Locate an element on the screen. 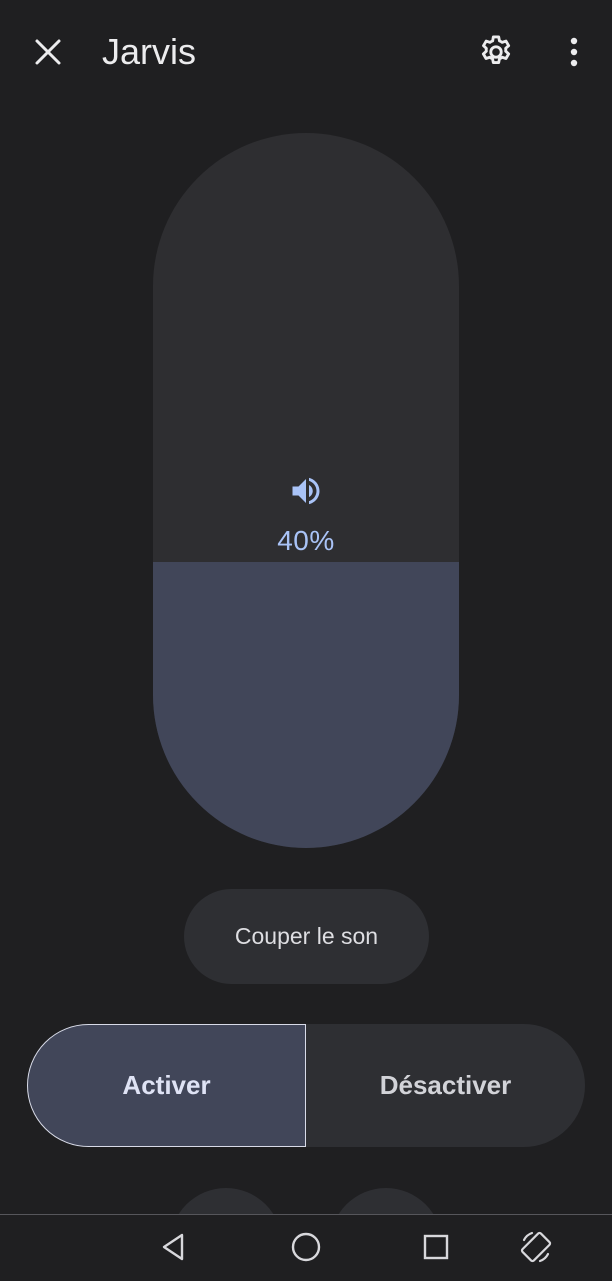 The image size is (612, 1281). system-navigation-bar is located at coordinates (306, 1247).